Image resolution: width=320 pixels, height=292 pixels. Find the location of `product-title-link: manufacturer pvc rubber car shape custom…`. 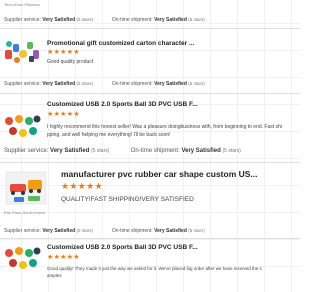

product-title-link: manufacturer pvc rubber car shape custom… is located at coordinates (178, 174).